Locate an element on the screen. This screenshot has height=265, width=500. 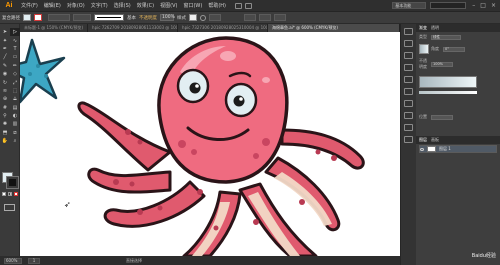
panel-icon-strip is located at coordinates (408, 144).